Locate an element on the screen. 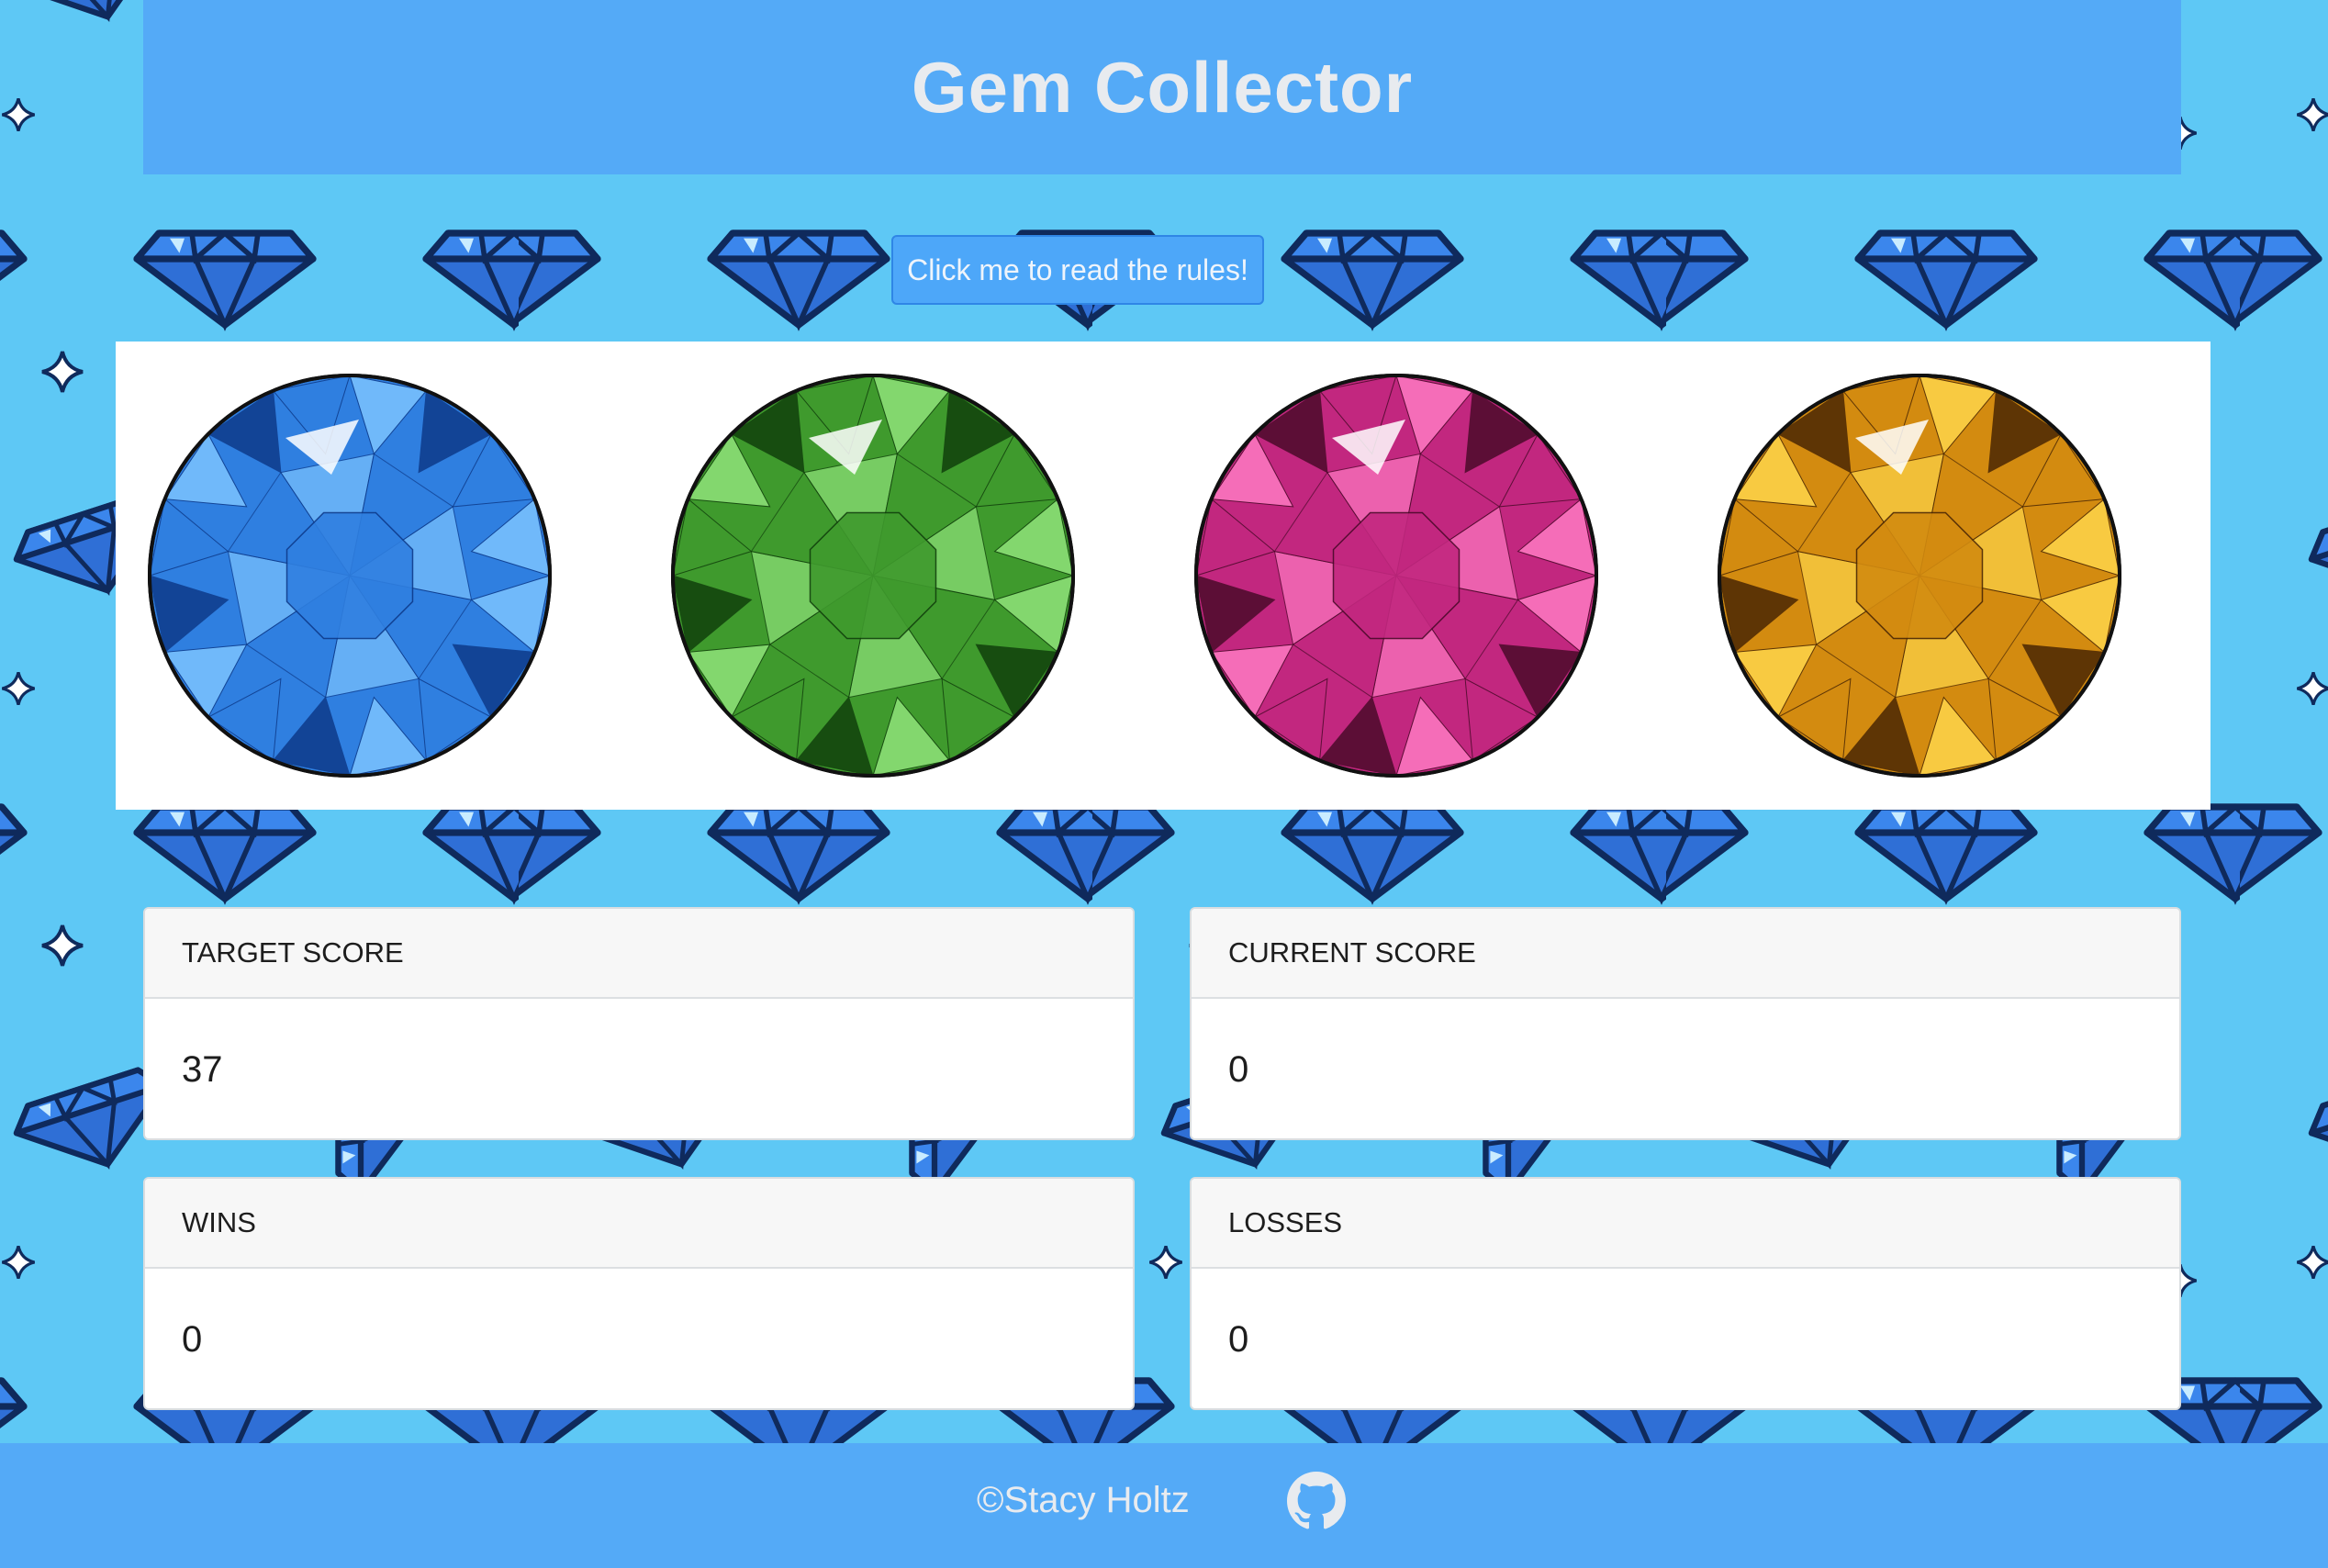  github-icon is located at coordinates (1316, 1501).